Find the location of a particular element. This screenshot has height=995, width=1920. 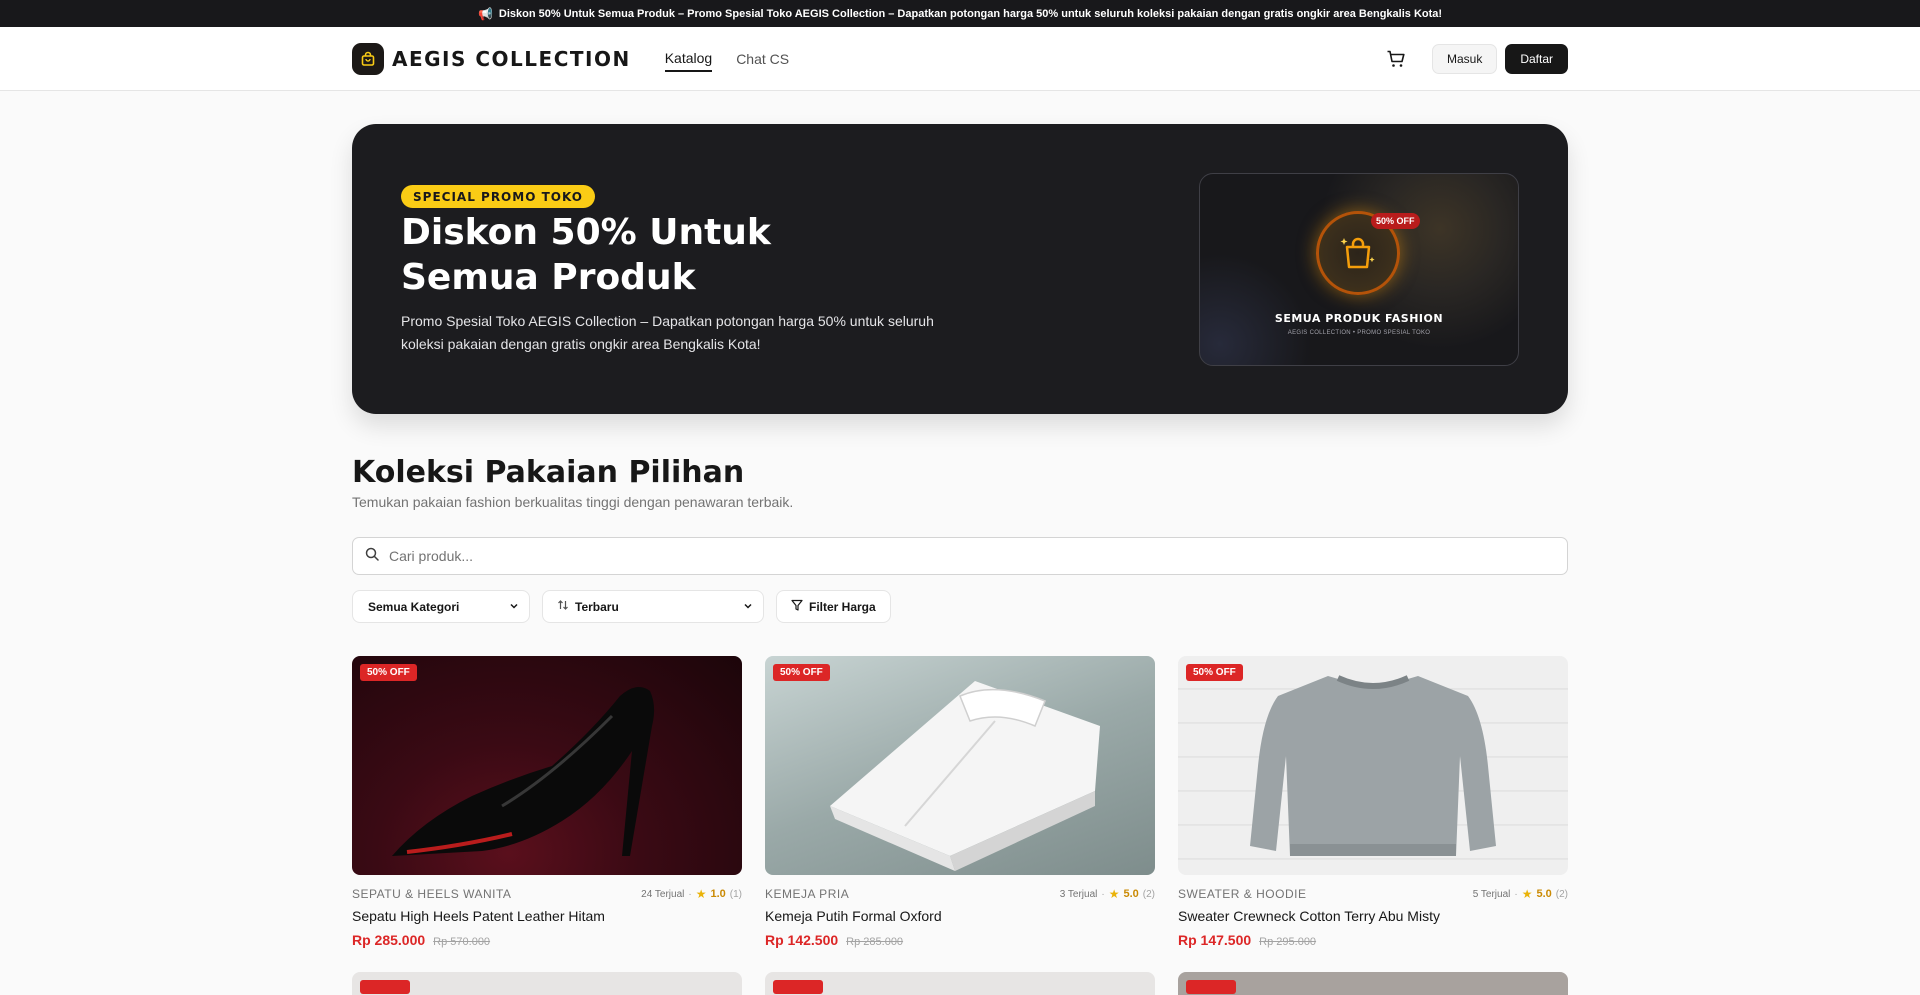

product-category: SEPATU & HEELS WANITA is located at coordinates (432, 894).